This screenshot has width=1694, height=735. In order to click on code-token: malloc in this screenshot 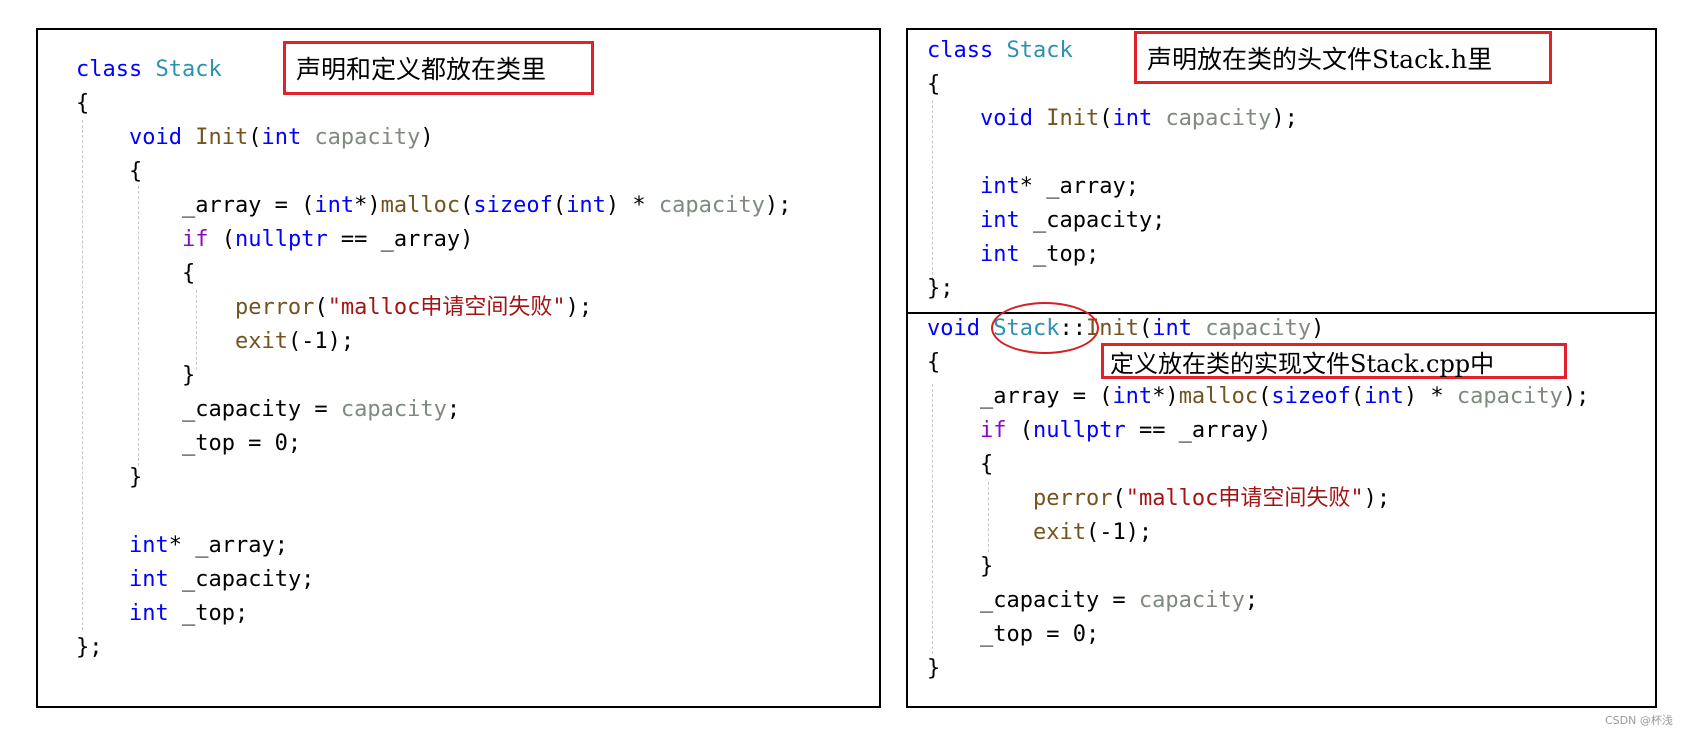, I will do `click(1218, 396)`.